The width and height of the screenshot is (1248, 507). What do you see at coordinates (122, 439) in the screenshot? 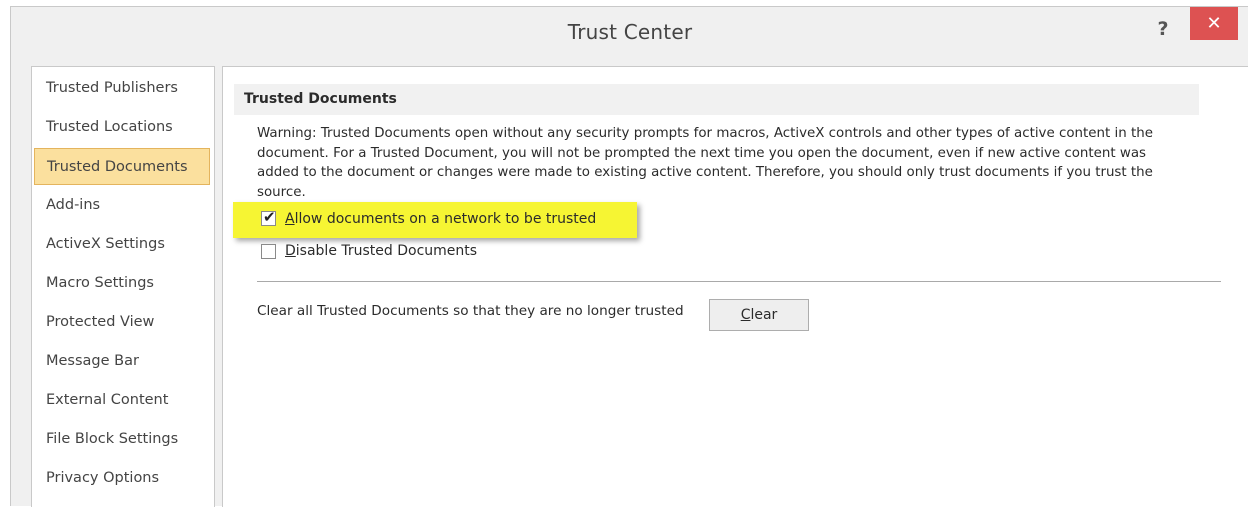
I see `sidebar-item-file-block-settings: File Block Settings` at bounding box center [122, 439].